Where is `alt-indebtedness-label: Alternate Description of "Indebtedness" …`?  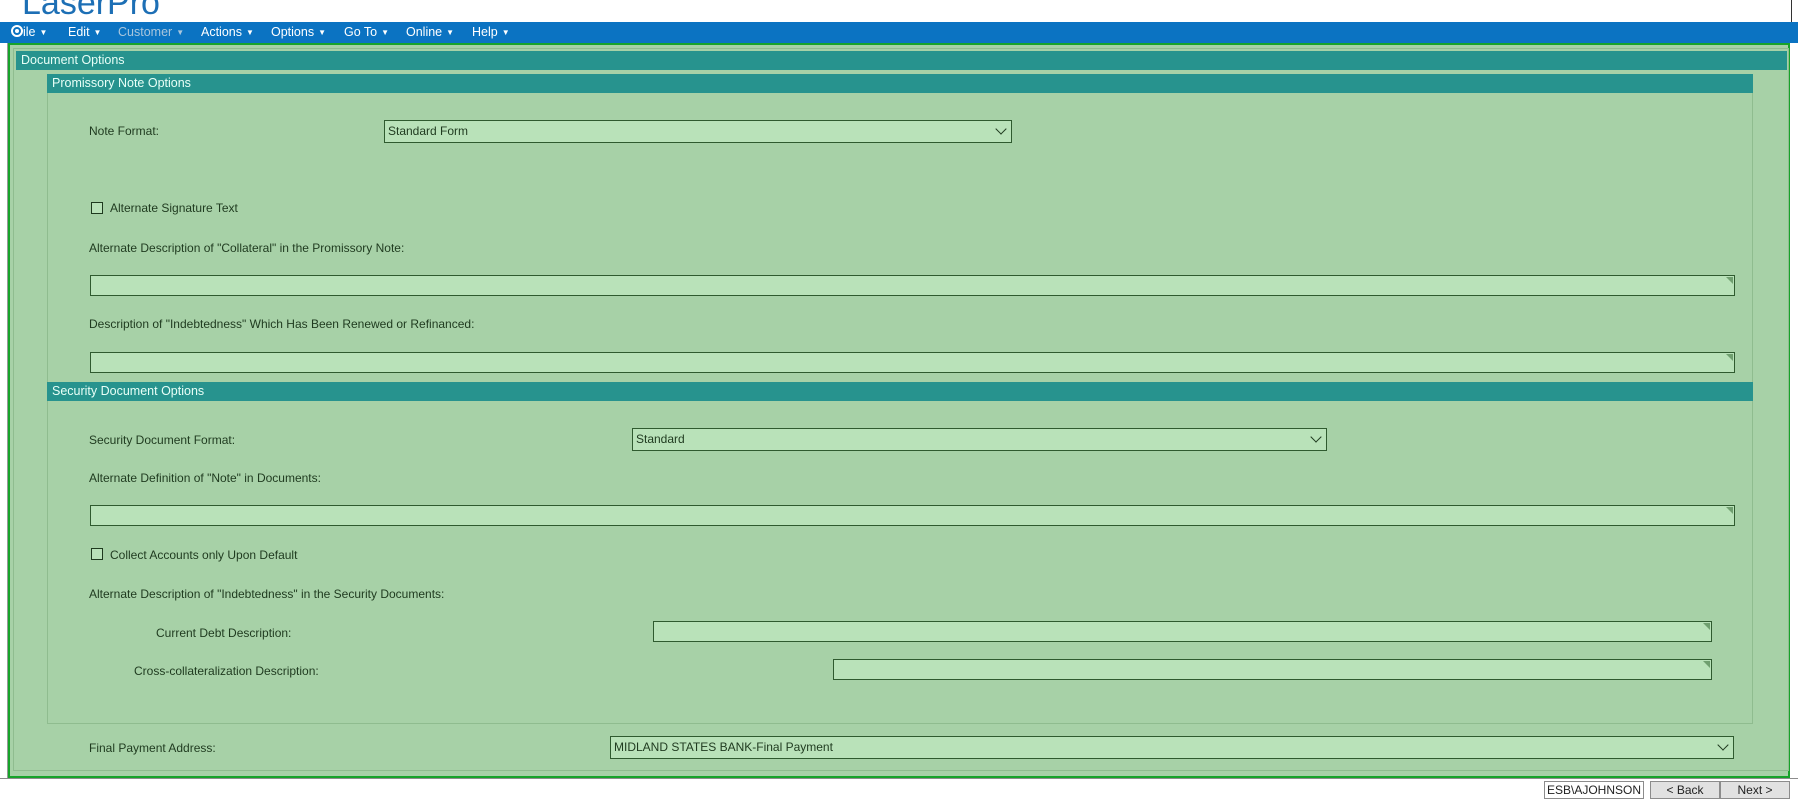
alt-indebtedness-label: Alternate Description of "Indebtedness" … is located at coordinates (267, 594).